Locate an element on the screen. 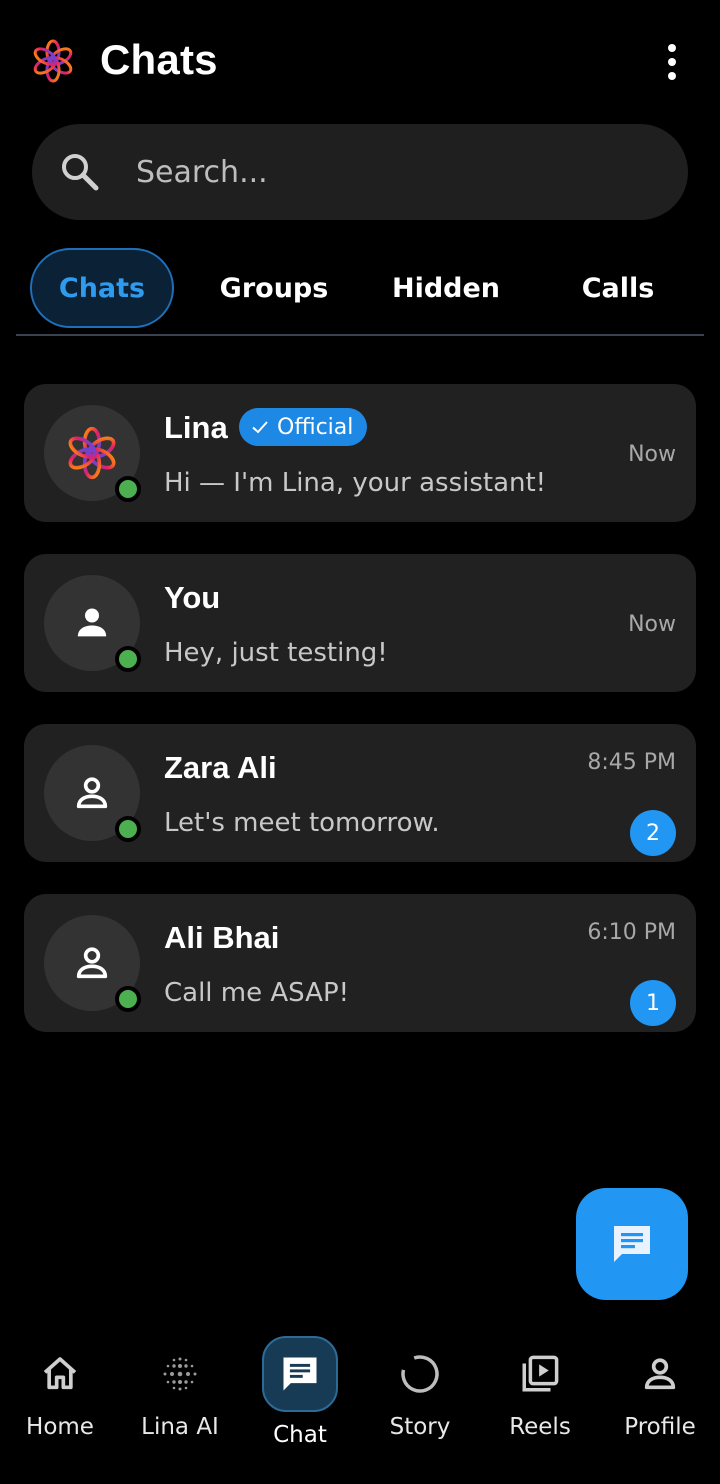 The width and height of the screenshot is (720, 1484). nav-label: Profile is located at coordinates (660, 1427).